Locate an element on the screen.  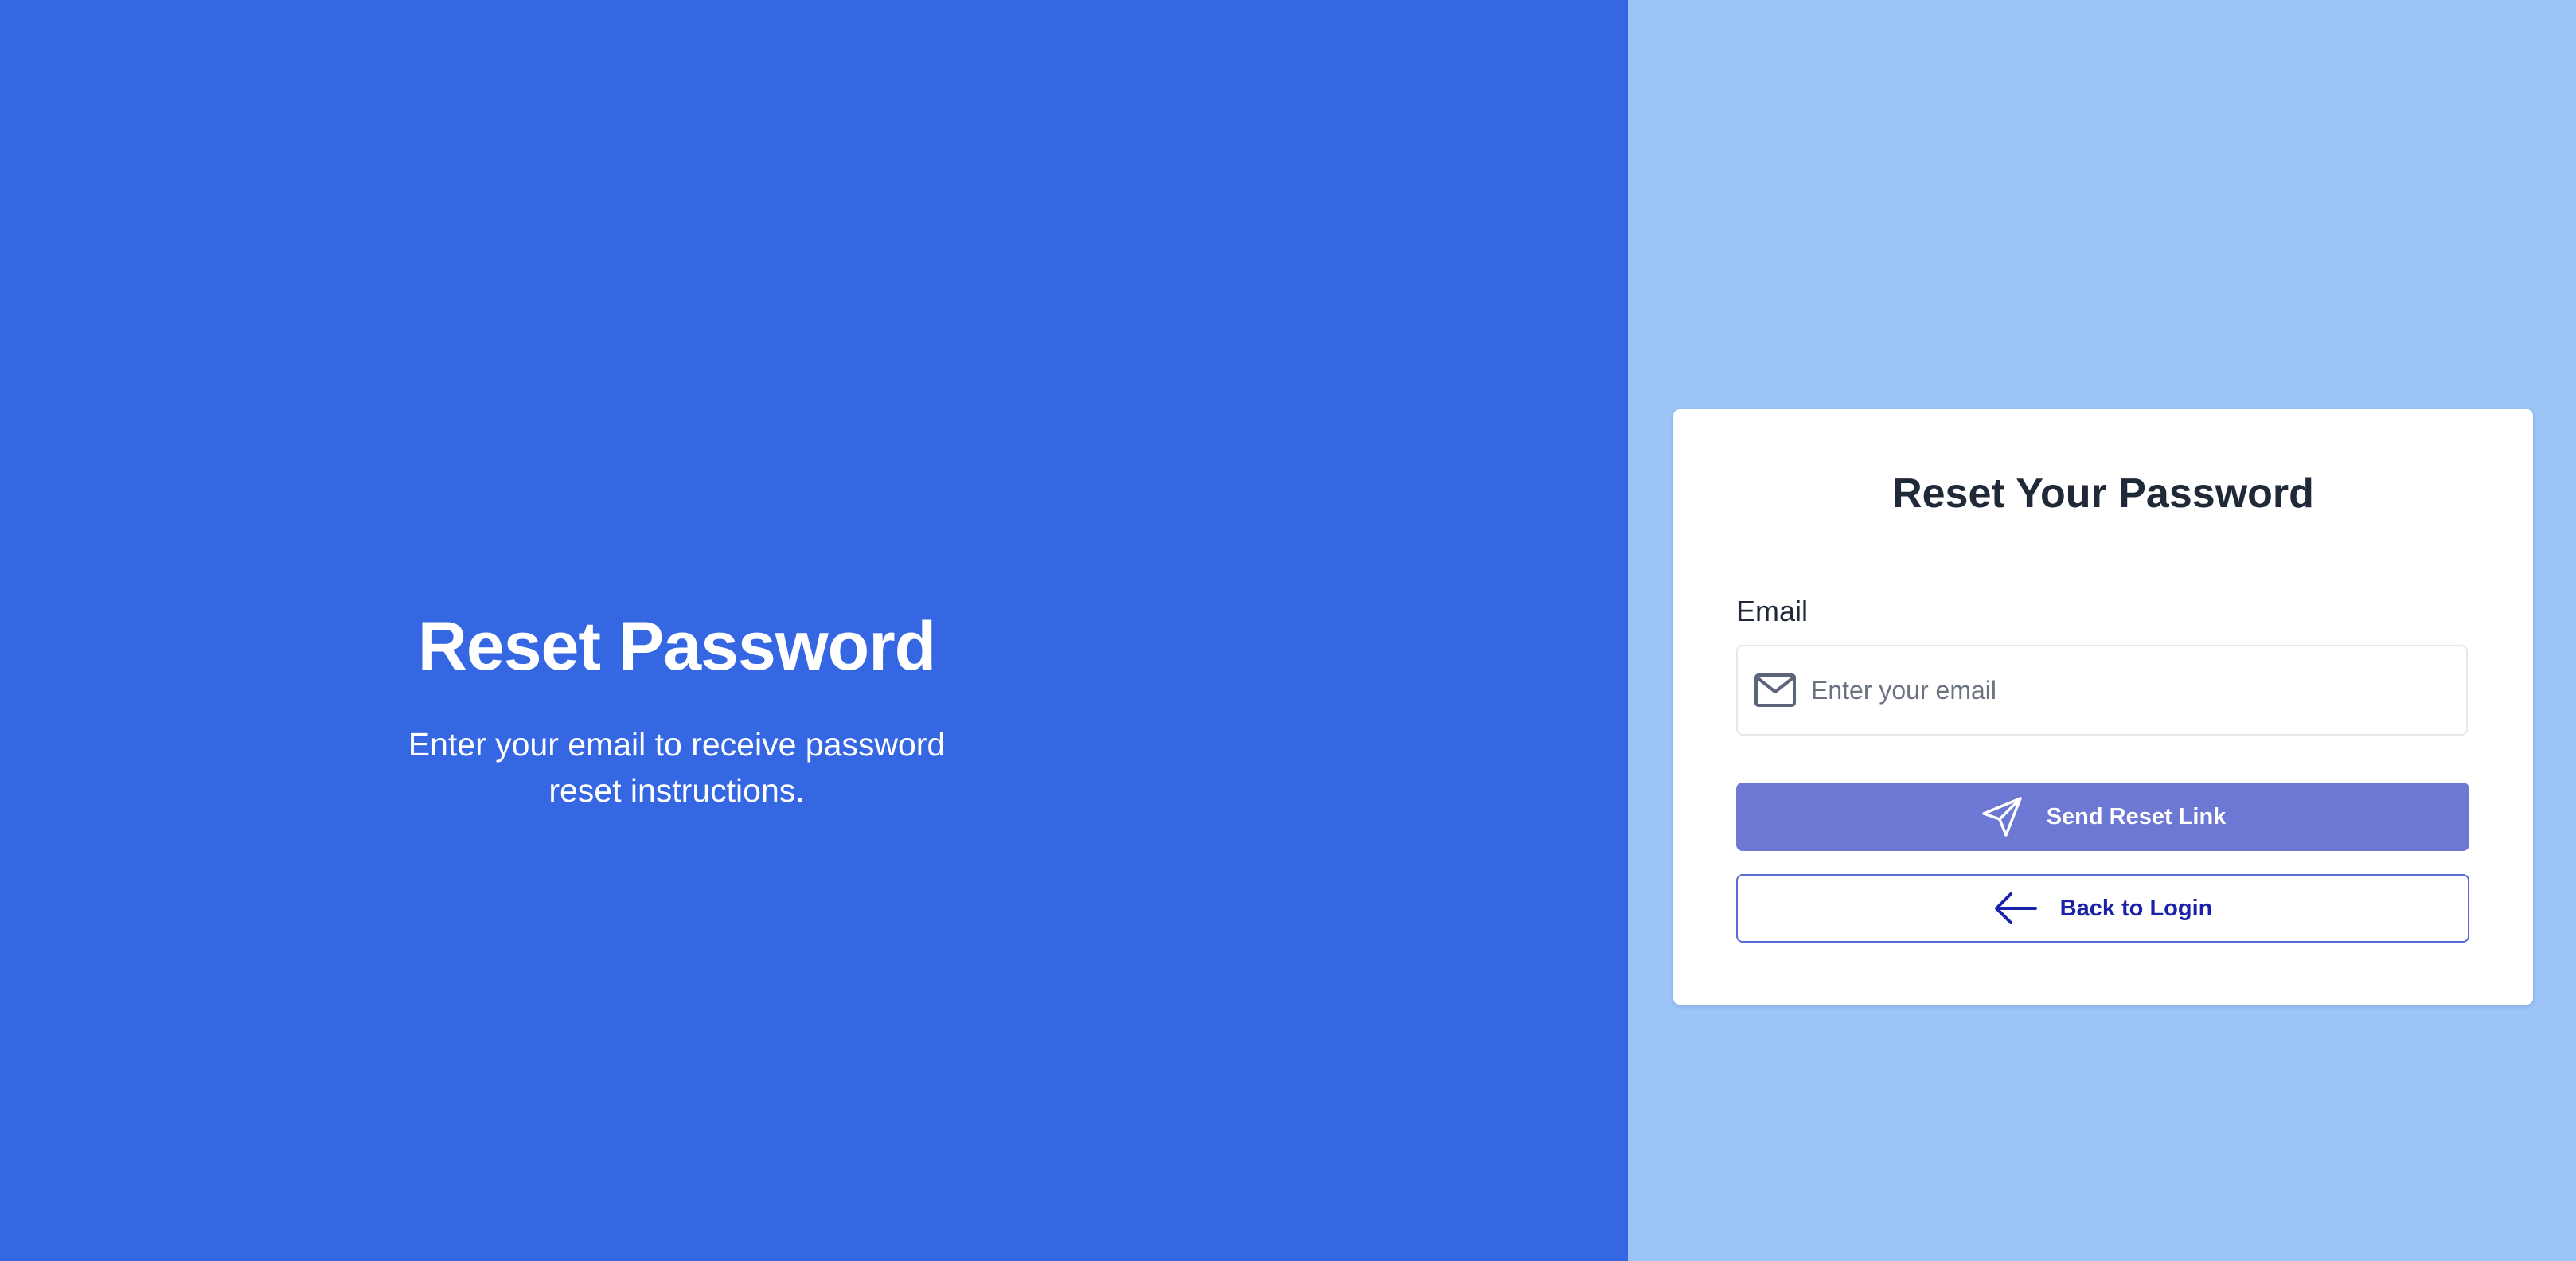
send-reset-link-button: Send Reset Link is located at coordinates (2102, 817).